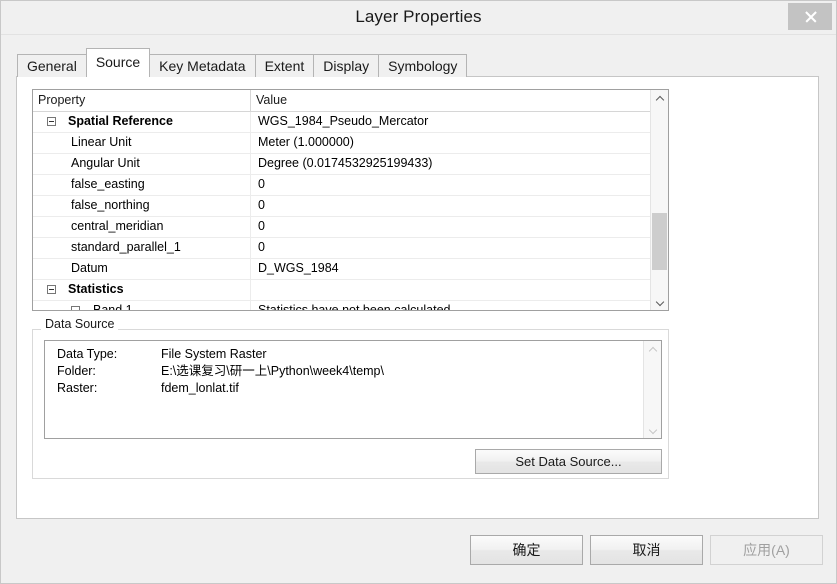 The height and width of the screenshot is (584, 837). I want to click on data-source-field: Folder: E:\选课复习\研一上\Python\week4\temp\, so click(220, 371).